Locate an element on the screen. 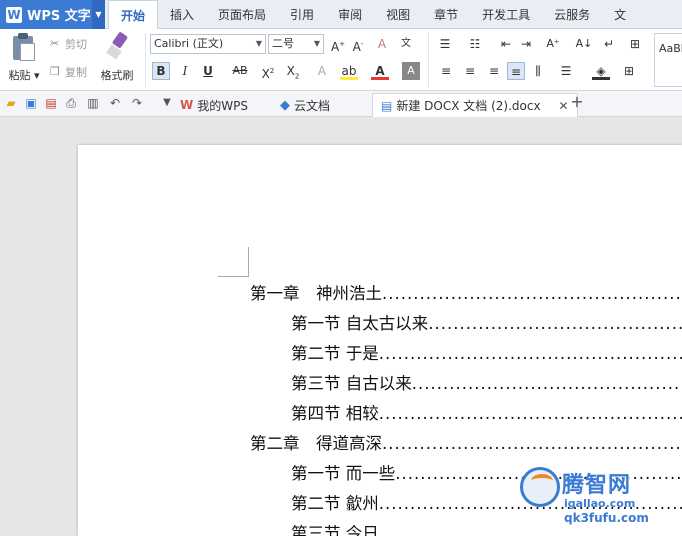 The width and height of the screenshot is (682, 536). align-center-icon: ≡ is located at coordinates (470, 71).